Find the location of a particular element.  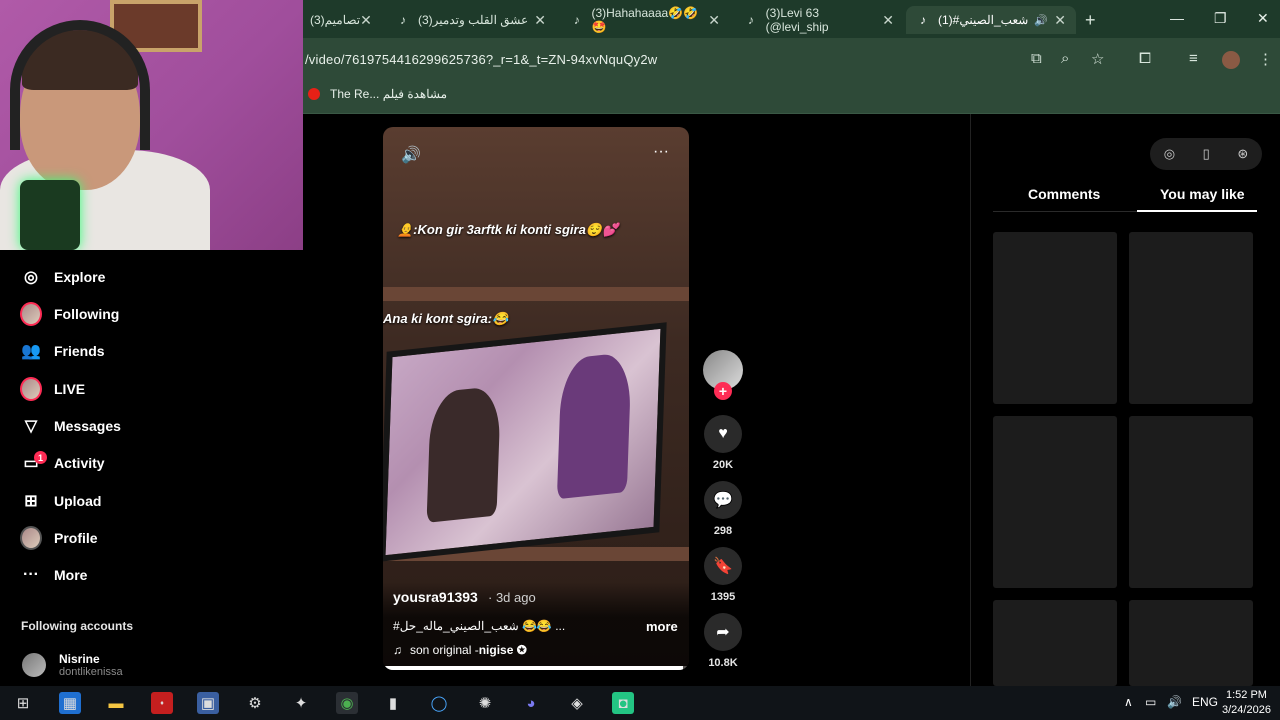

following-accounts-title: Following accounts is located at coordinates (77, 626).